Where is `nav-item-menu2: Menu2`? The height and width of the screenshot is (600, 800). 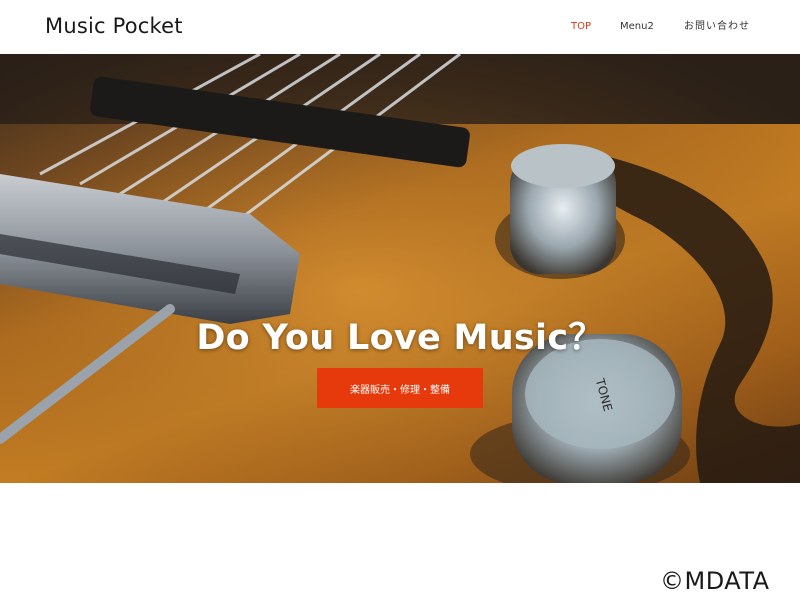 nav-item-menu2: Menu2 is located at coordinates (637, 27).